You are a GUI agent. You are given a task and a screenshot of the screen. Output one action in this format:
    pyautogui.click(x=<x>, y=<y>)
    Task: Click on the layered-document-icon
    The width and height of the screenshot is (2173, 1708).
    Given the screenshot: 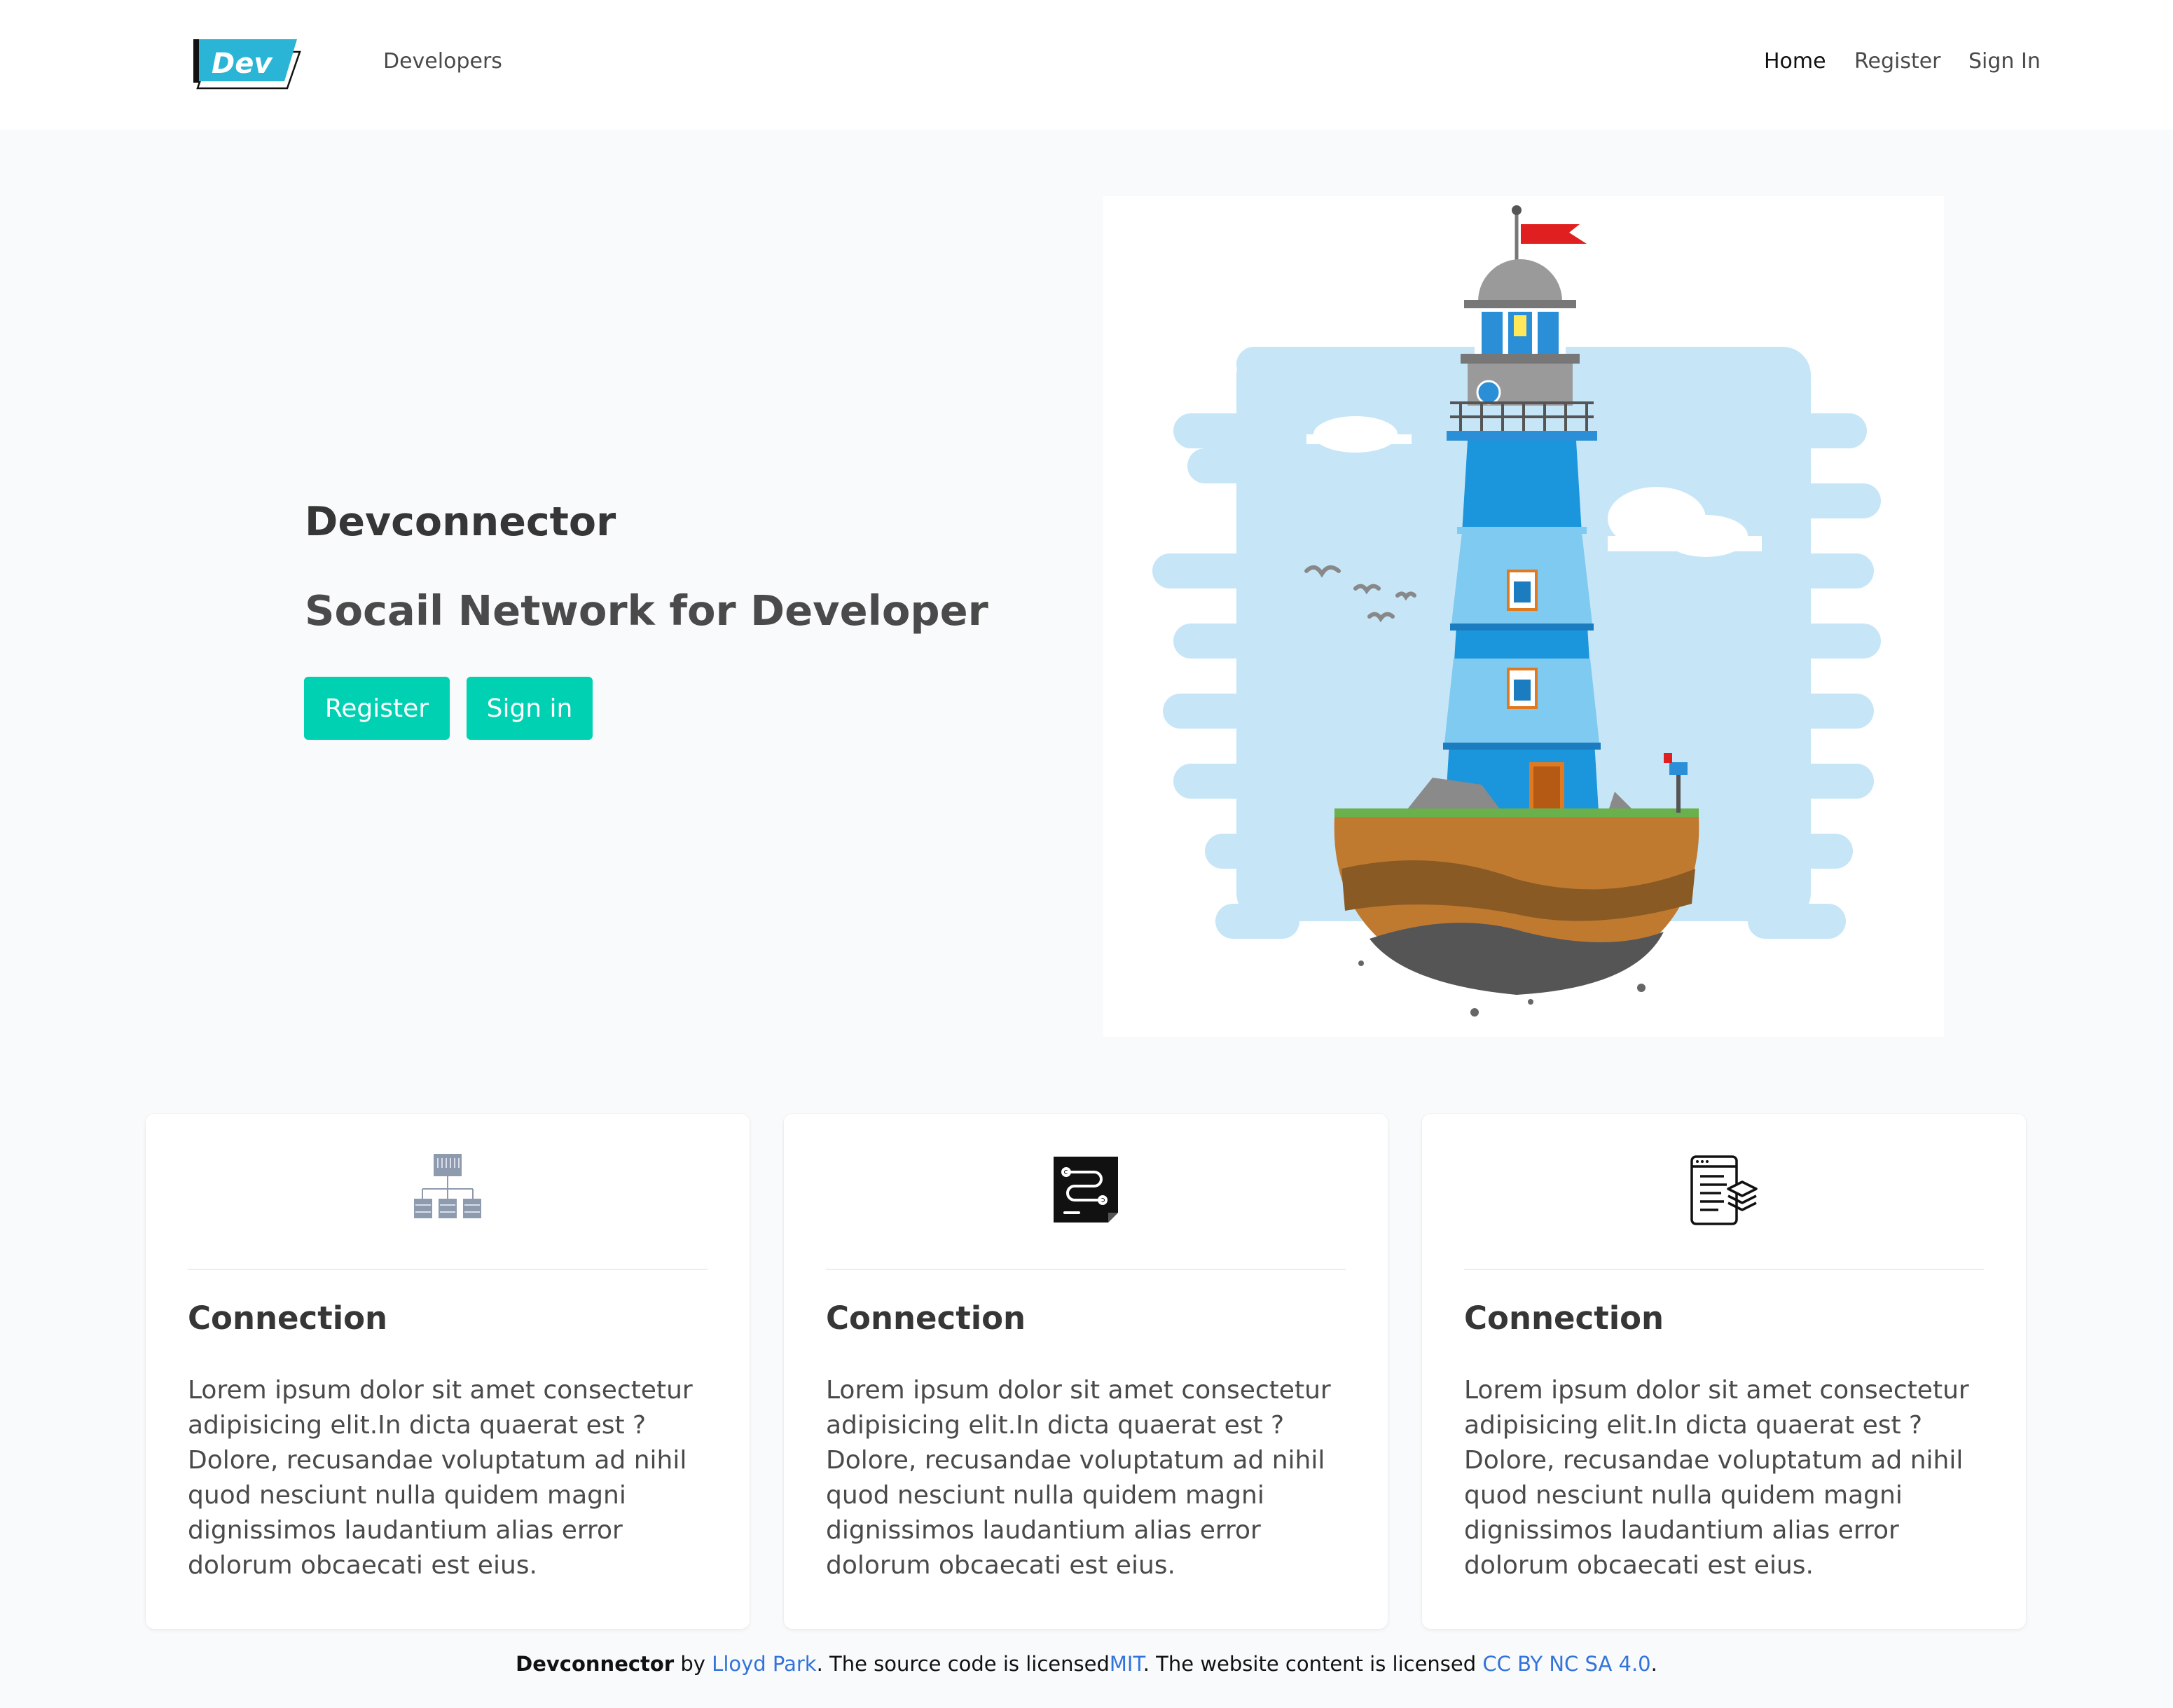 What is the action you would take?
    pyautogui.click(x=1724, y=1191)
    